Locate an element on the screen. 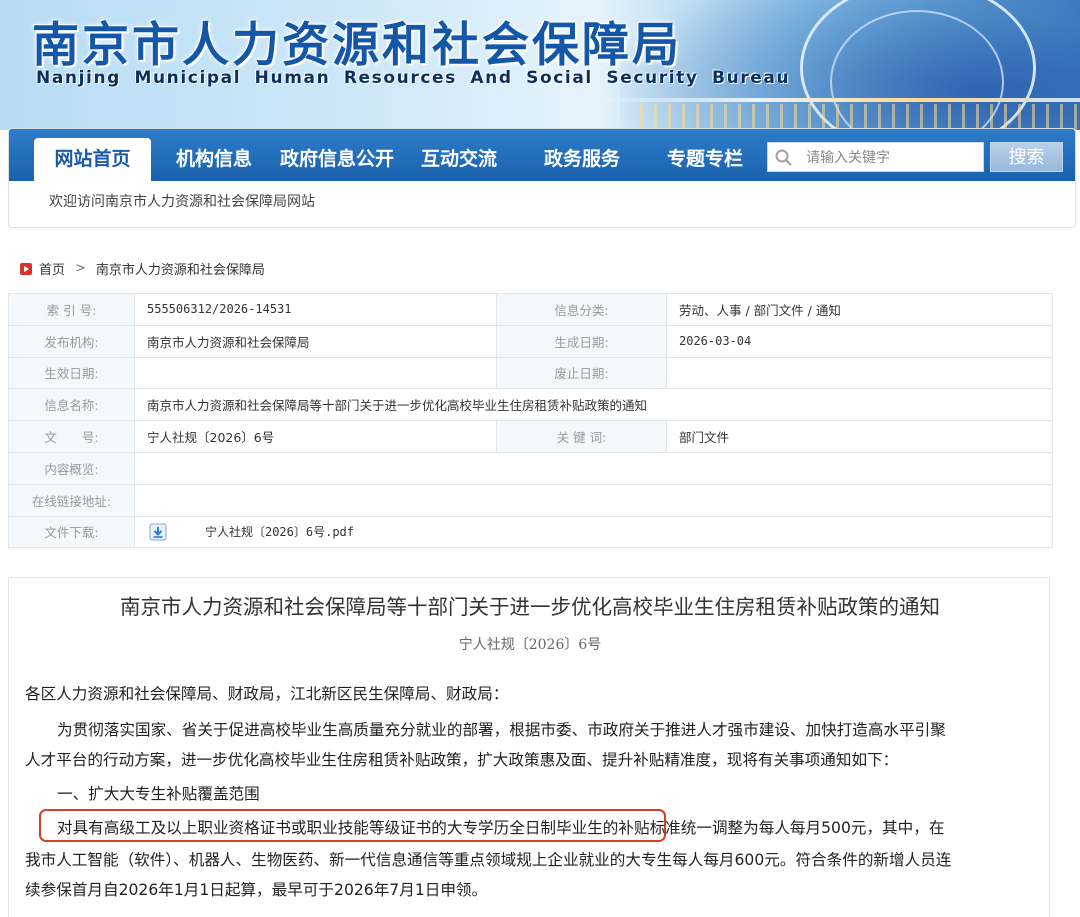 This screenshot has height=917, width=1080. highlighted-text: 对具有高级工及以上职业资格证书或职业技能等级证书的大专学历全日制毕业生 is located at coordinates (330, 828).